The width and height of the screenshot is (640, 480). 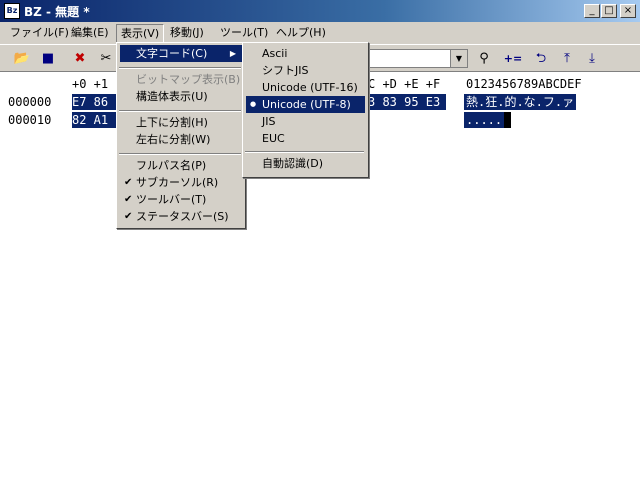 I want to click on menu-item-euc: EUC, so click(x=305, y=138).